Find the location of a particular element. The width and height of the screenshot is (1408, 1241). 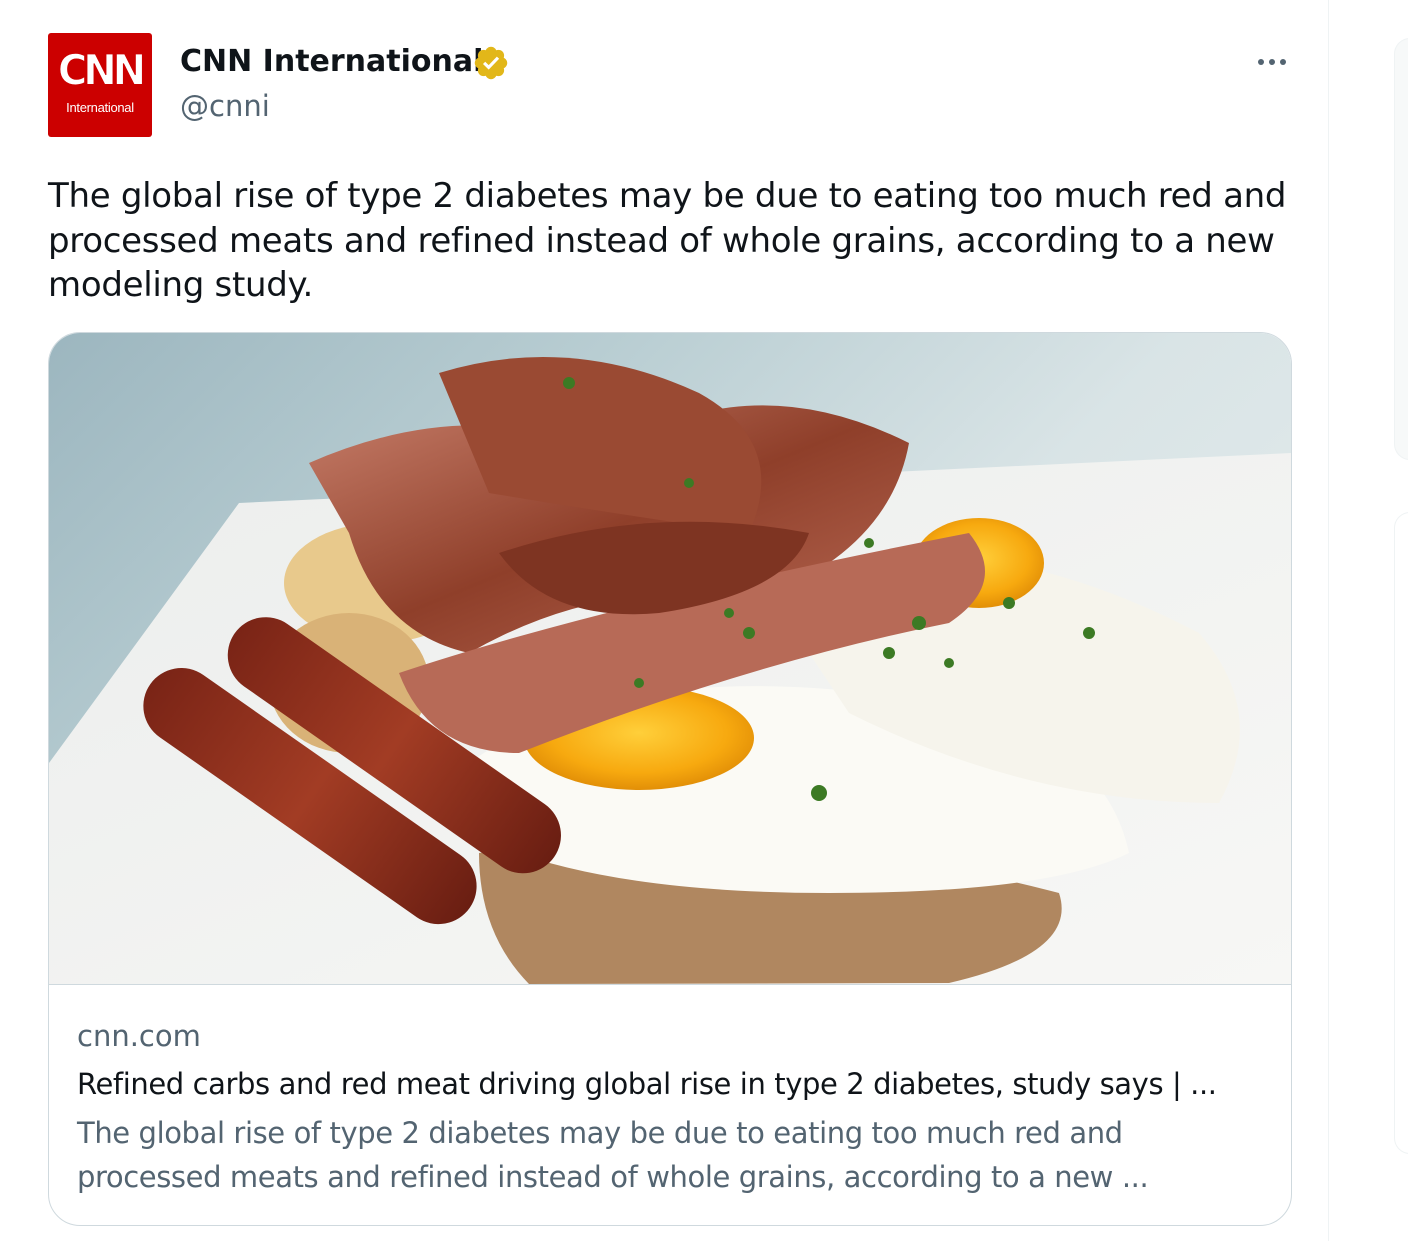

author-handle: @cnni is located at coordinates (225, 106).